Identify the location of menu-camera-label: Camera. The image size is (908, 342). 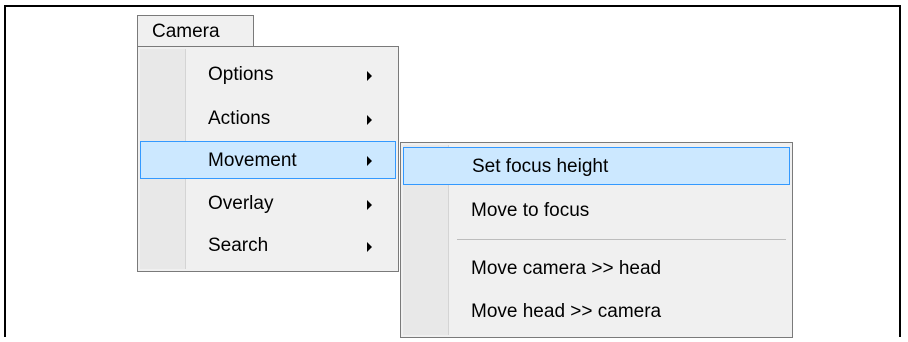
(186, 31).